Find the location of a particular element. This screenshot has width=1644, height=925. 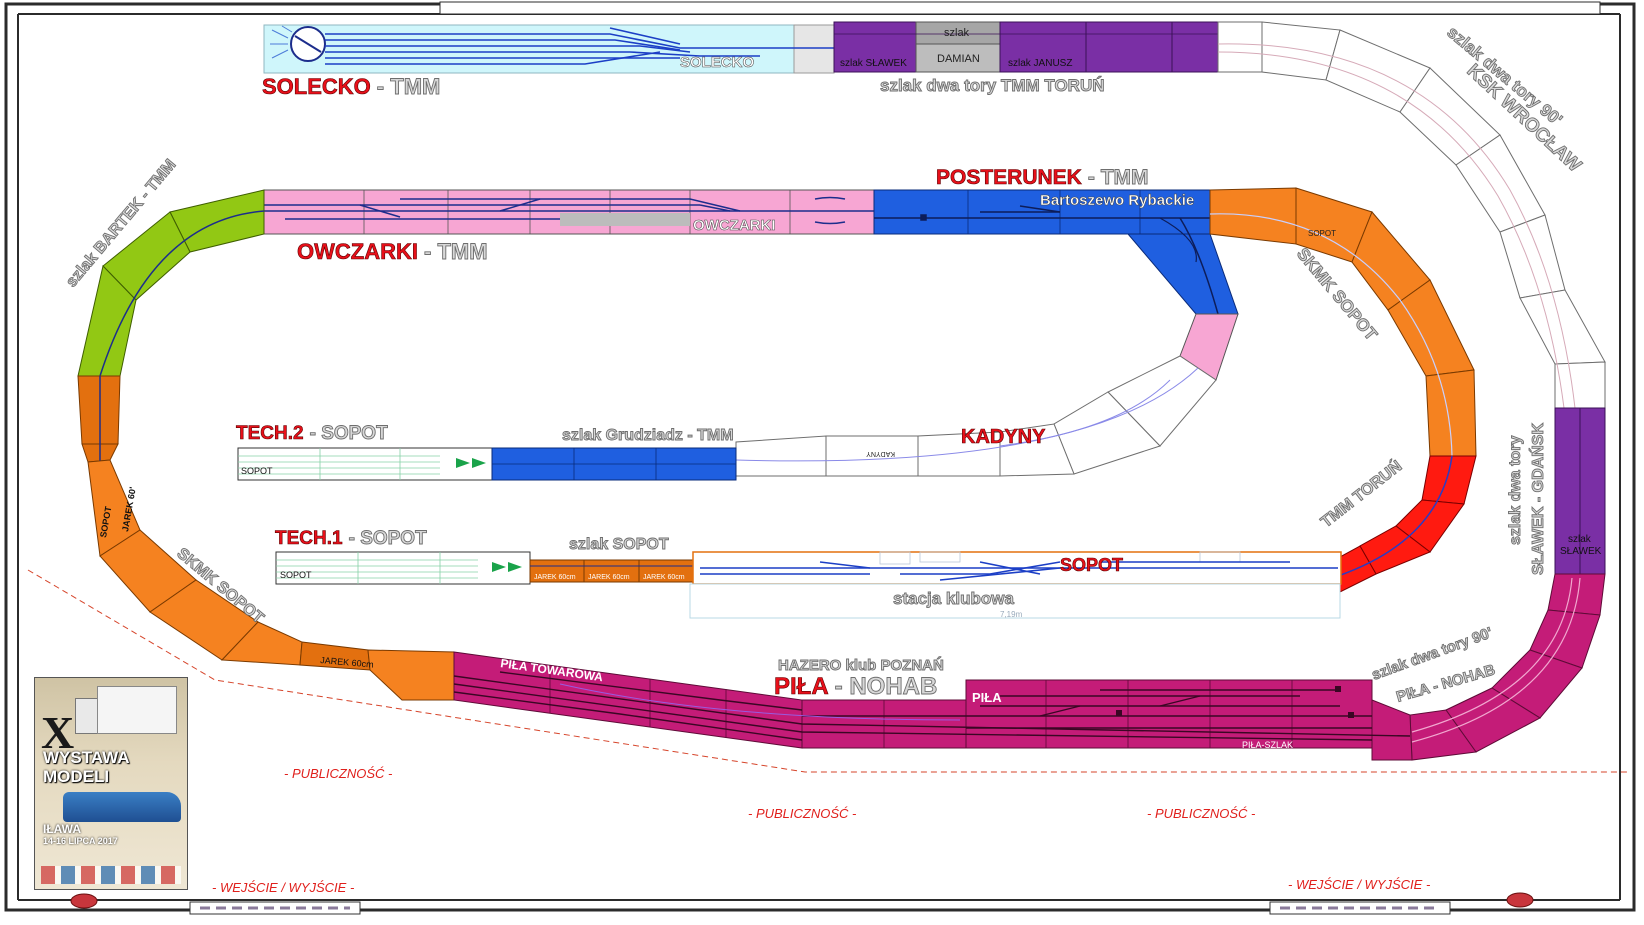

top-szlak-modules: szlak SŁAWEK szlak DAMIAN szlak JANUSZ is located at coordinates (1026, 47).